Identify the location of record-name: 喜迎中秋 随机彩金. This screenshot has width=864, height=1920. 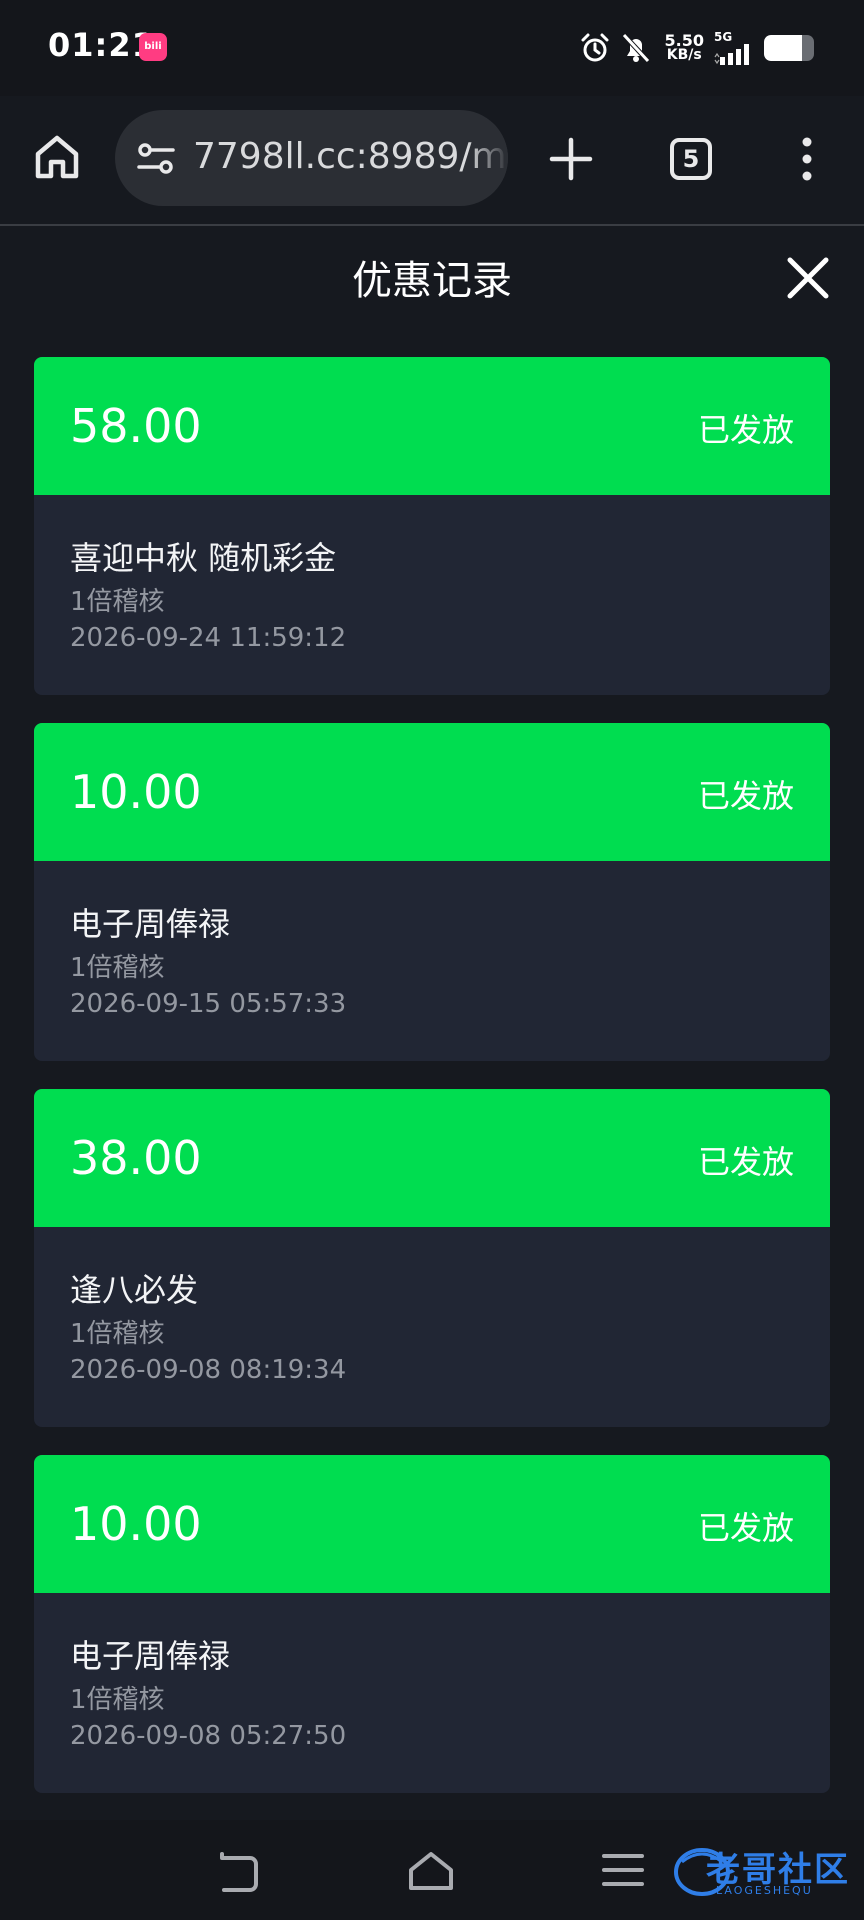
(203, 558).